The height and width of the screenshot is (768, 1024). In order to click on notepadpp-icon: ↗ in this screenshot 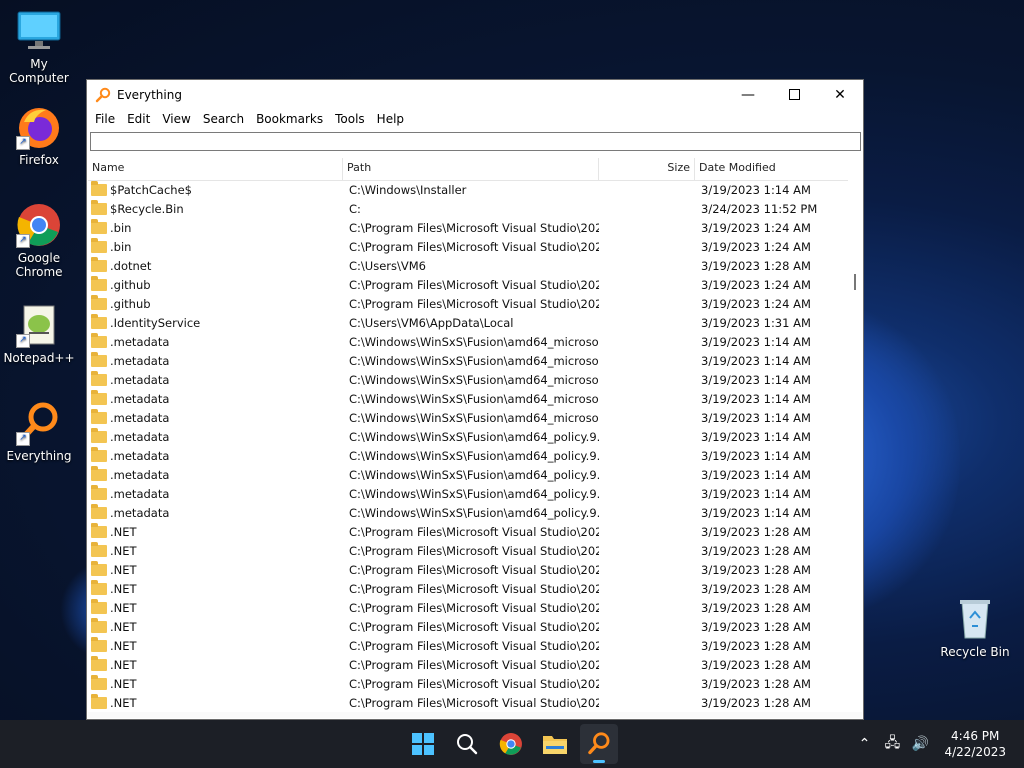, I will do `click(39, 325)`.